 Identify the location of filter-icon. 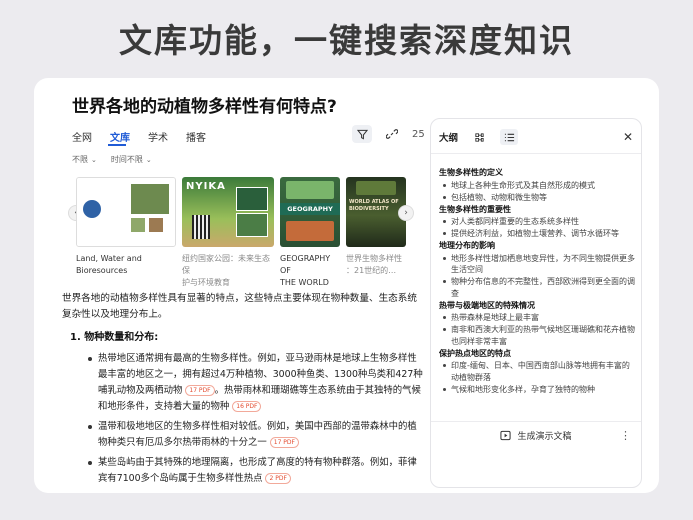
(362, 134).